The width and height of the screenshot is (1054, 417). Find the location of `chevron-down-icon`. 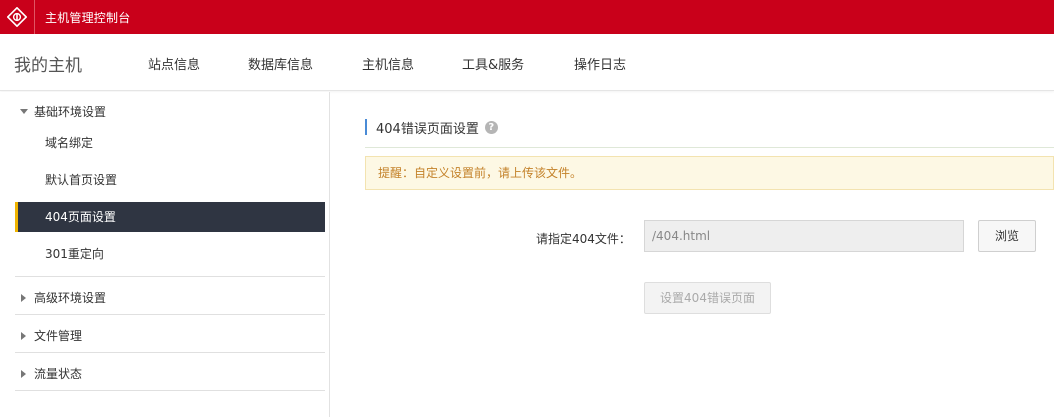

chevron-down-icon is located at coordinates (24, 111).